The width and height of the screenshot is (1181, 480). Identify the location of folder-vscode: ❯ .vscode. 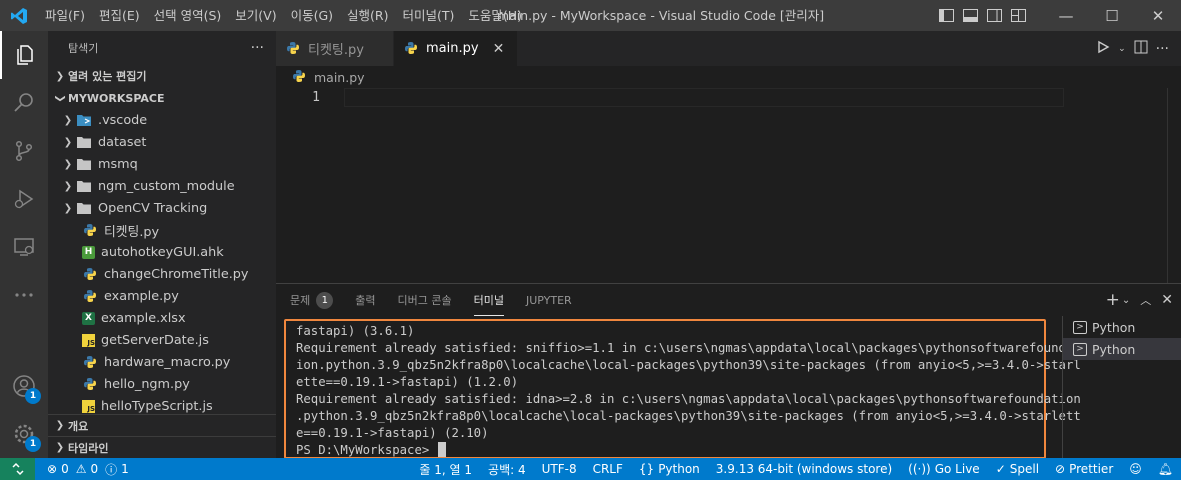
(162, 120).